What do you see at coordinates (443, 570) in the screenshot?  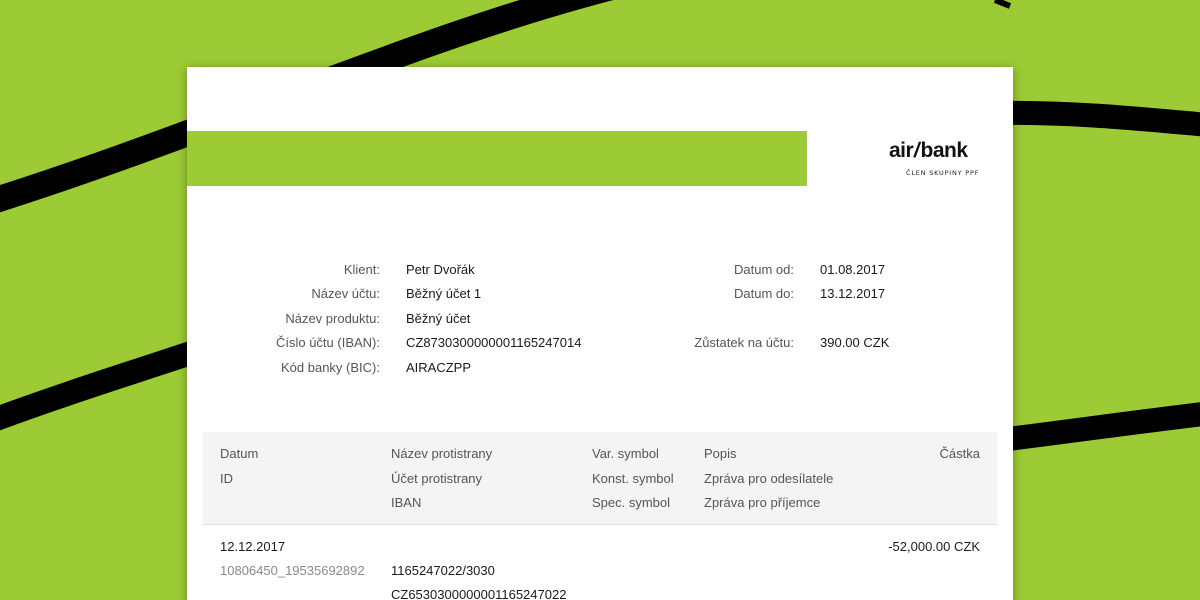 I see `row-counterparty-account: 1165247022/3030` at bounding box center [443, 570].